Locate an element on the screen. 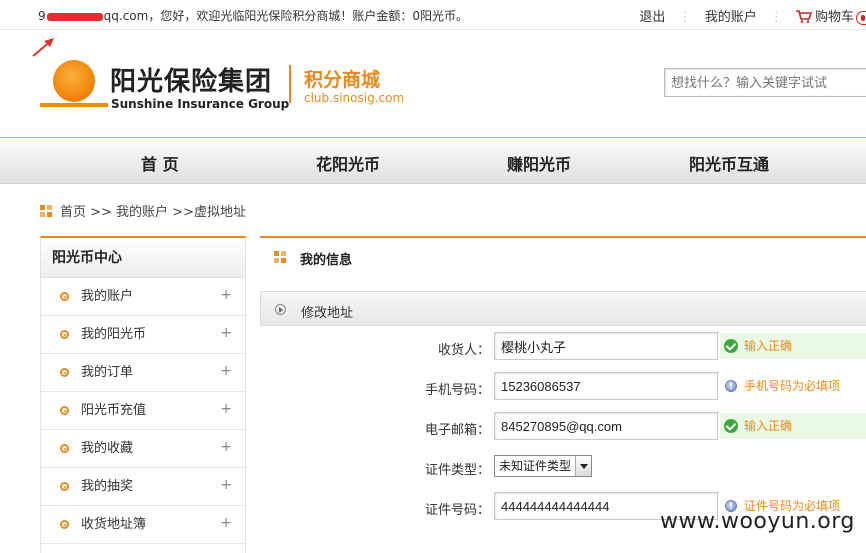  receiver-label: 收货人： is located at coordinates (463, 350).